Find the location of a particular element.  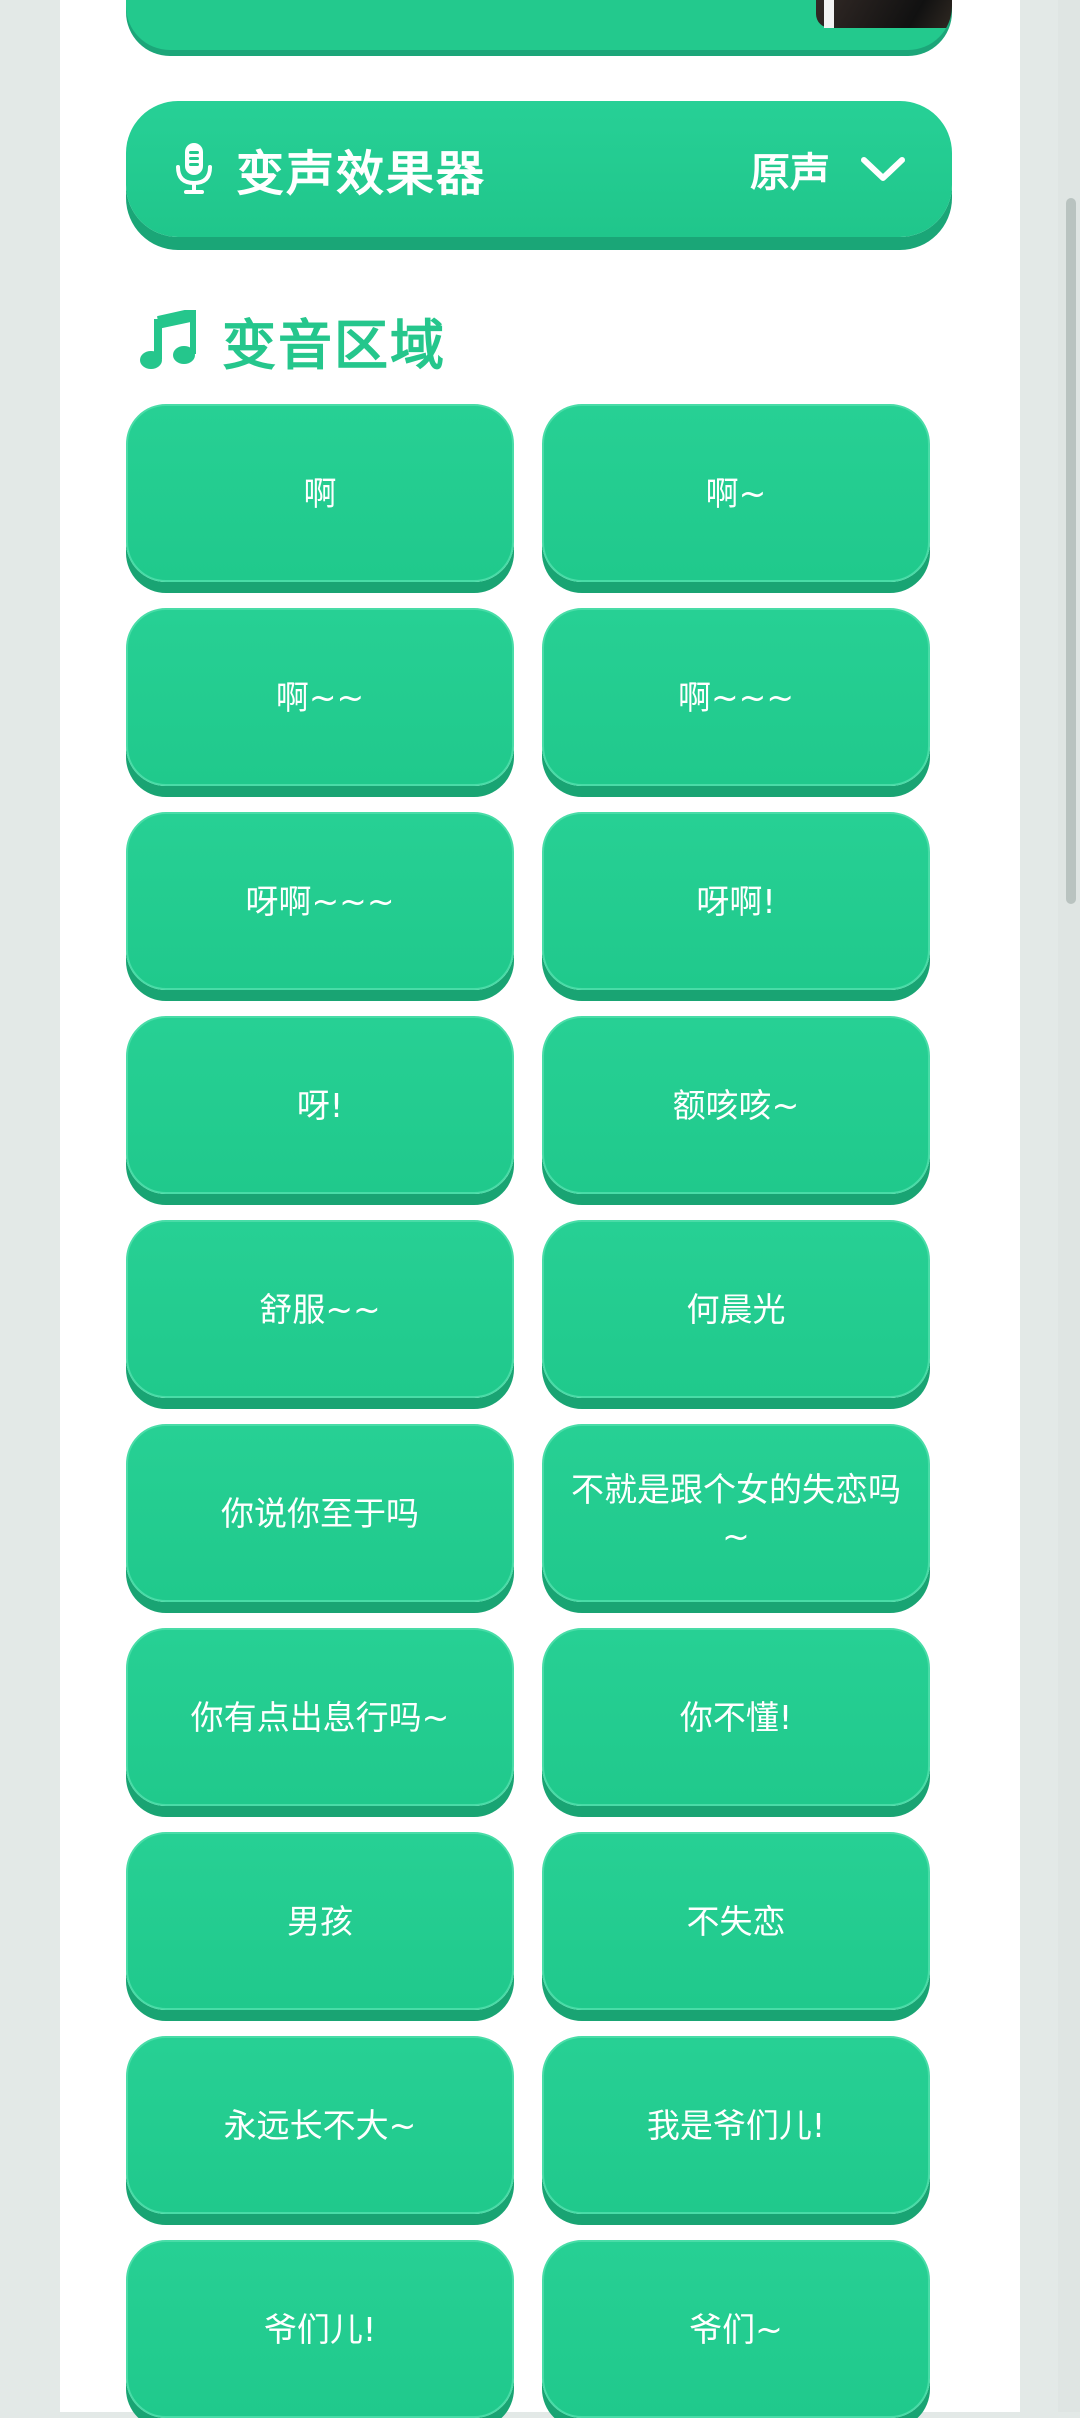

sound-button: 额咳咳~ is located at coordinates (736, 1105).